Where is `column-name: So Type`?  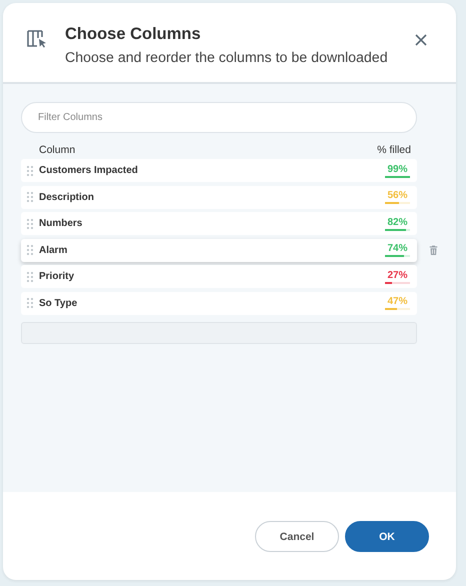
column-name: So Type is located at coordinates (58, 303).